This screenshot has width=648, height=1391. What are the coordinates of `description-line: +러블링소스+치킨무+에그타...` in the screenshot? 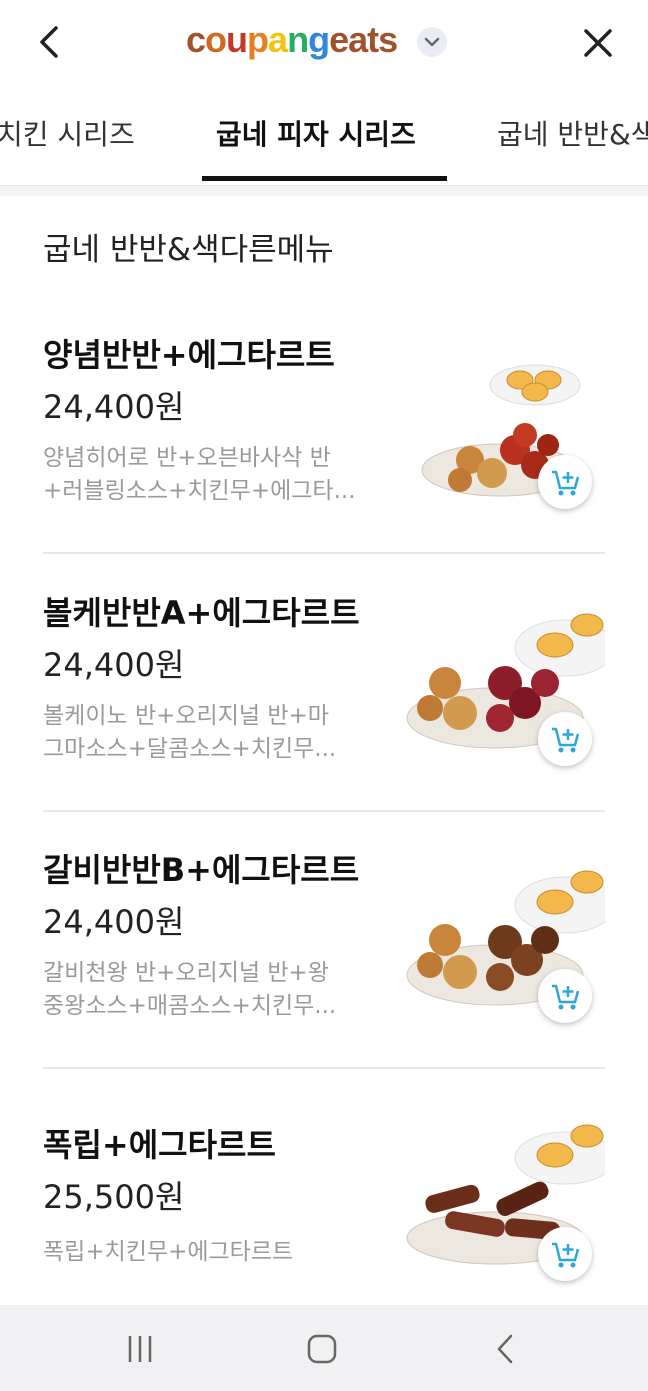 It's located at (199, 491).